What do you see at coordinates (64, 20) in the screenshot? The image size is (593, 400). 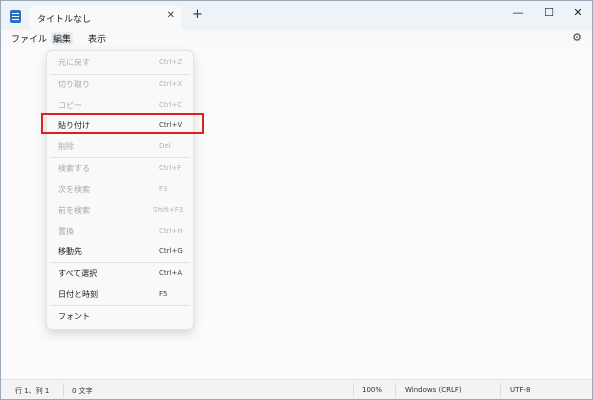 I see `tab-title: タイトルなし` at bounding box center [64, 20].